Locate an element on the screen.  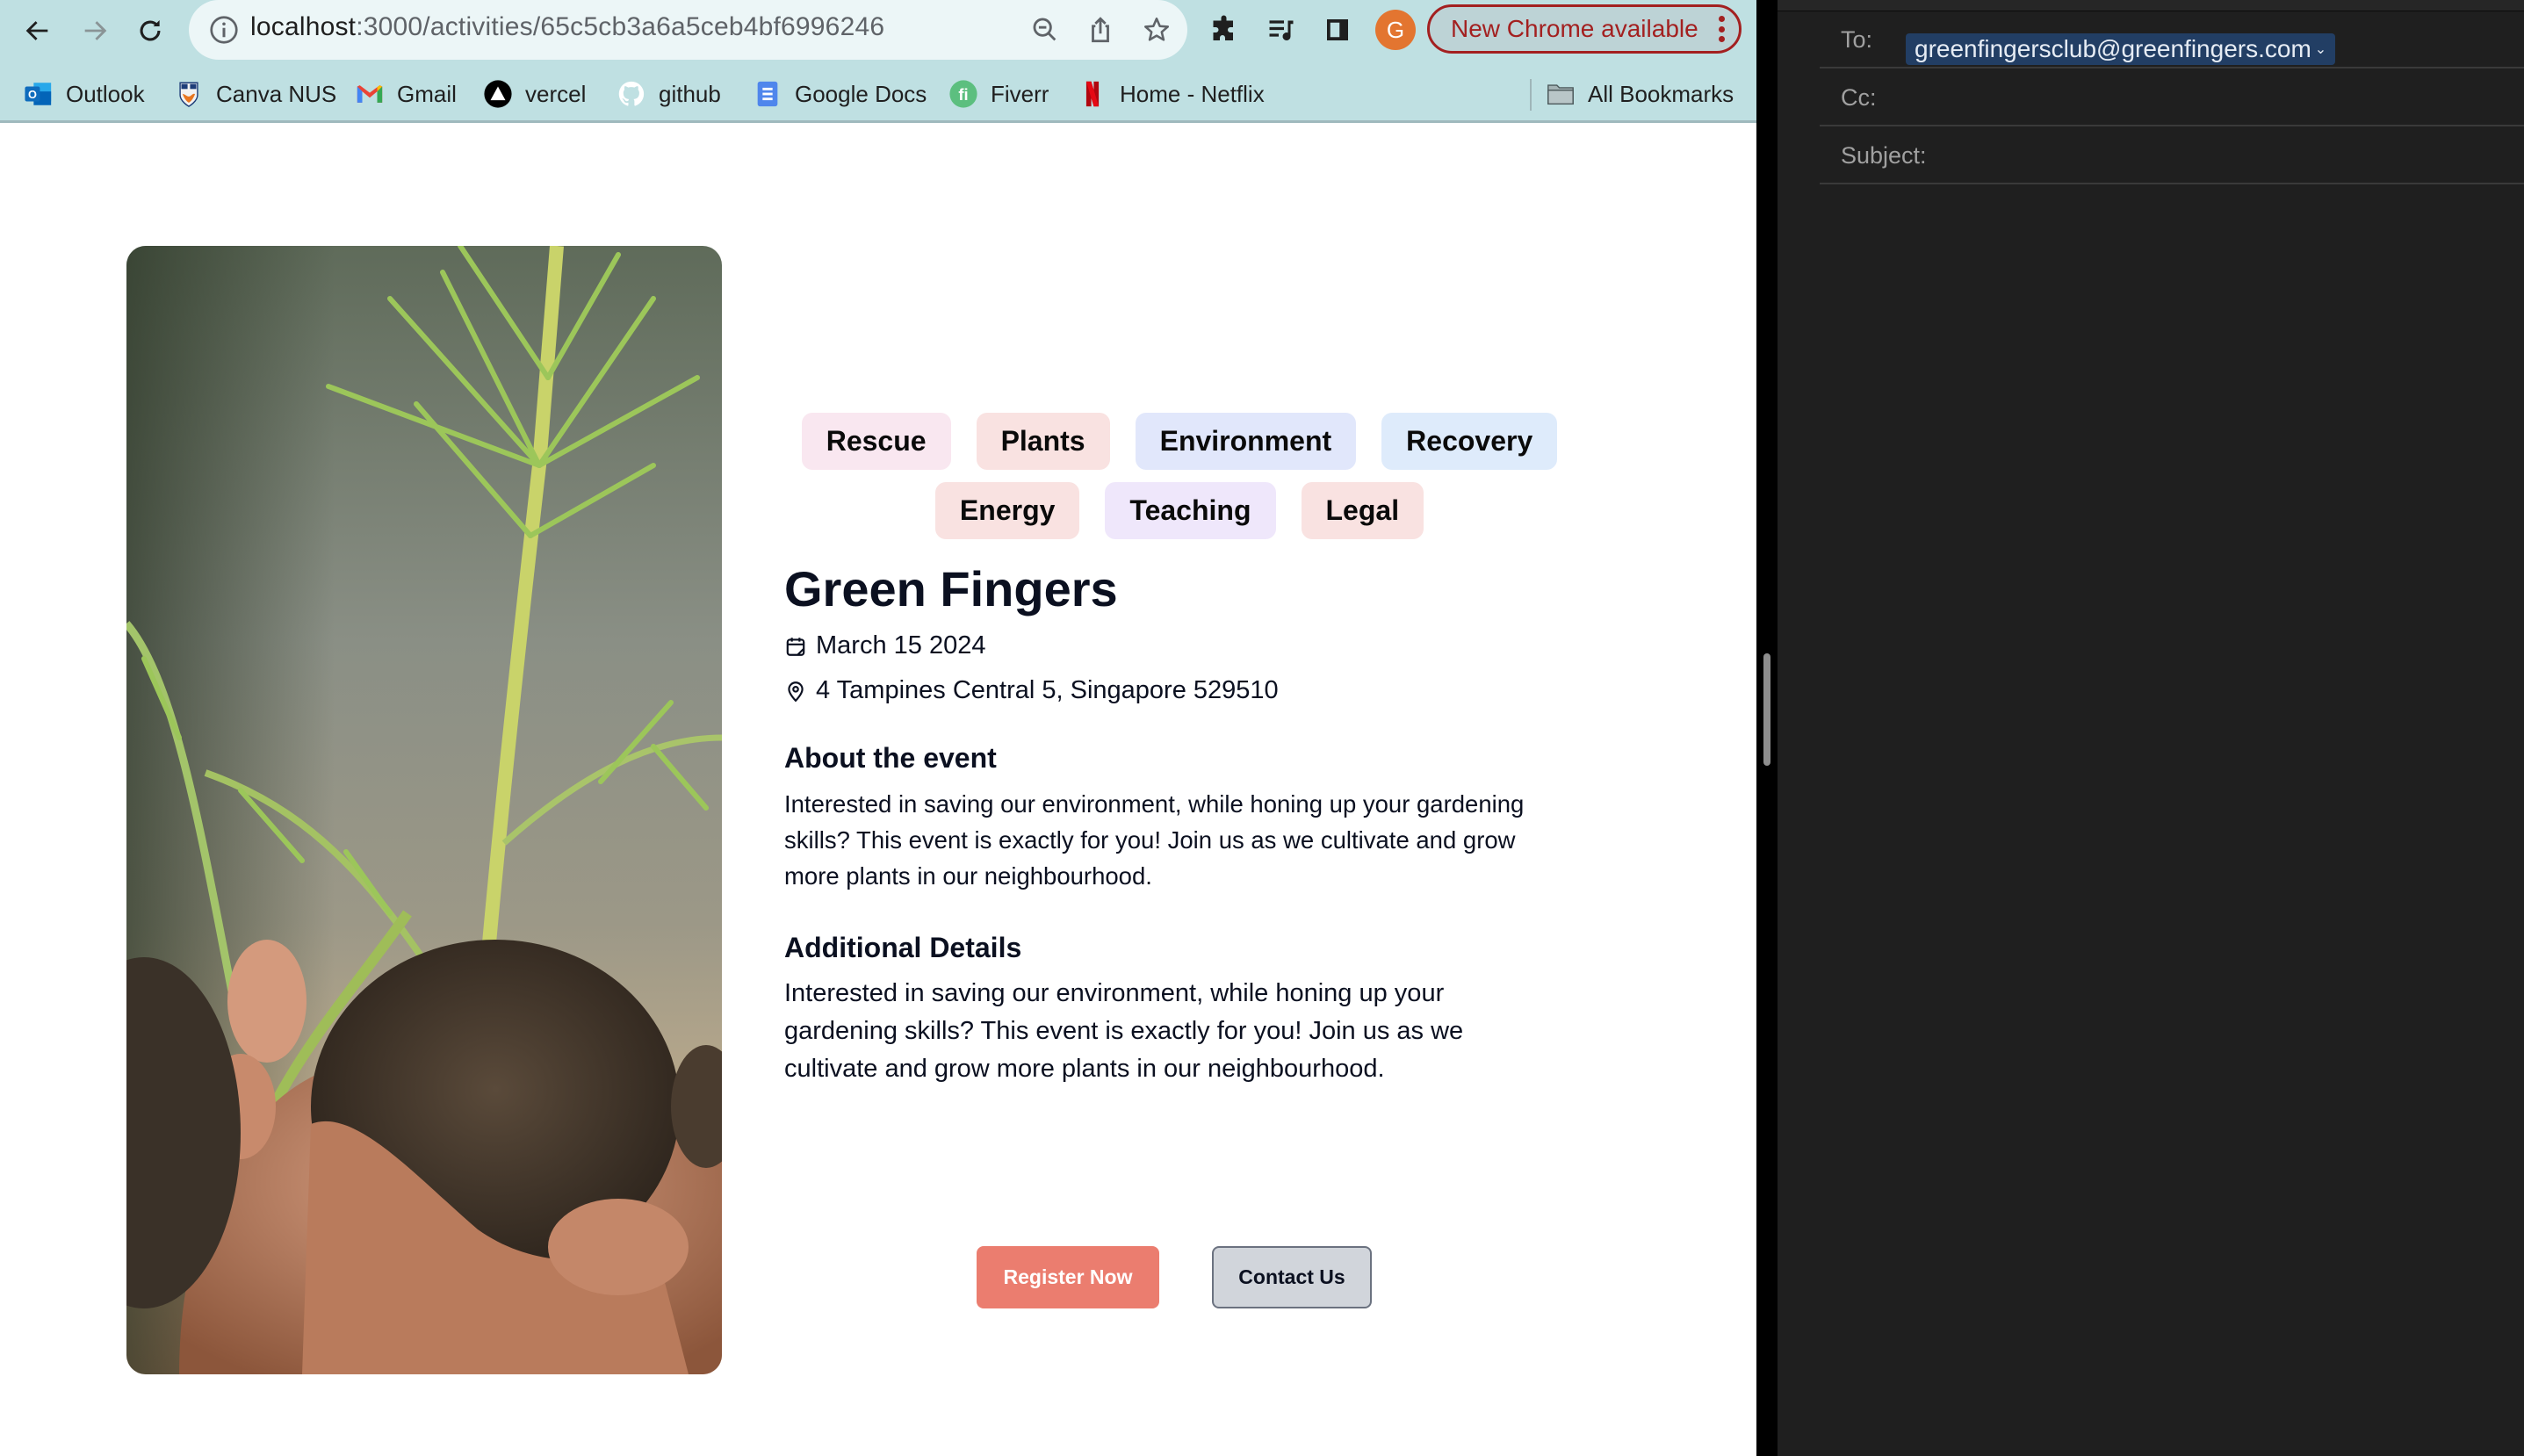
all-bookmarks-button: All Bookmarks is located at coordinates (1640, 94).